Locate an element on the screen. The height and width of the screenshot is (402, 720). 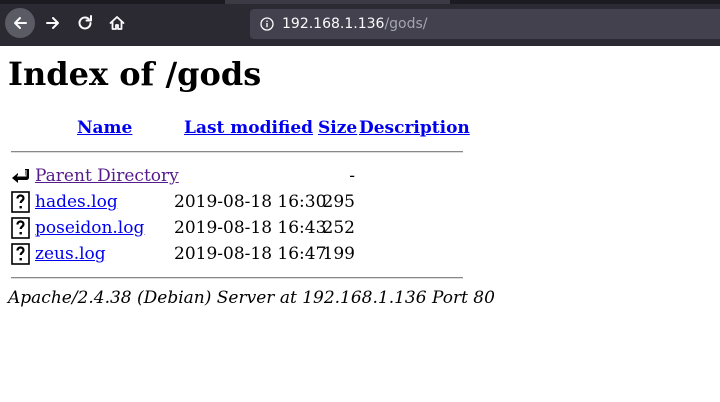
table-row: hades.log 2019-08-18 16:30 295 is located at coordinates (238, 202).